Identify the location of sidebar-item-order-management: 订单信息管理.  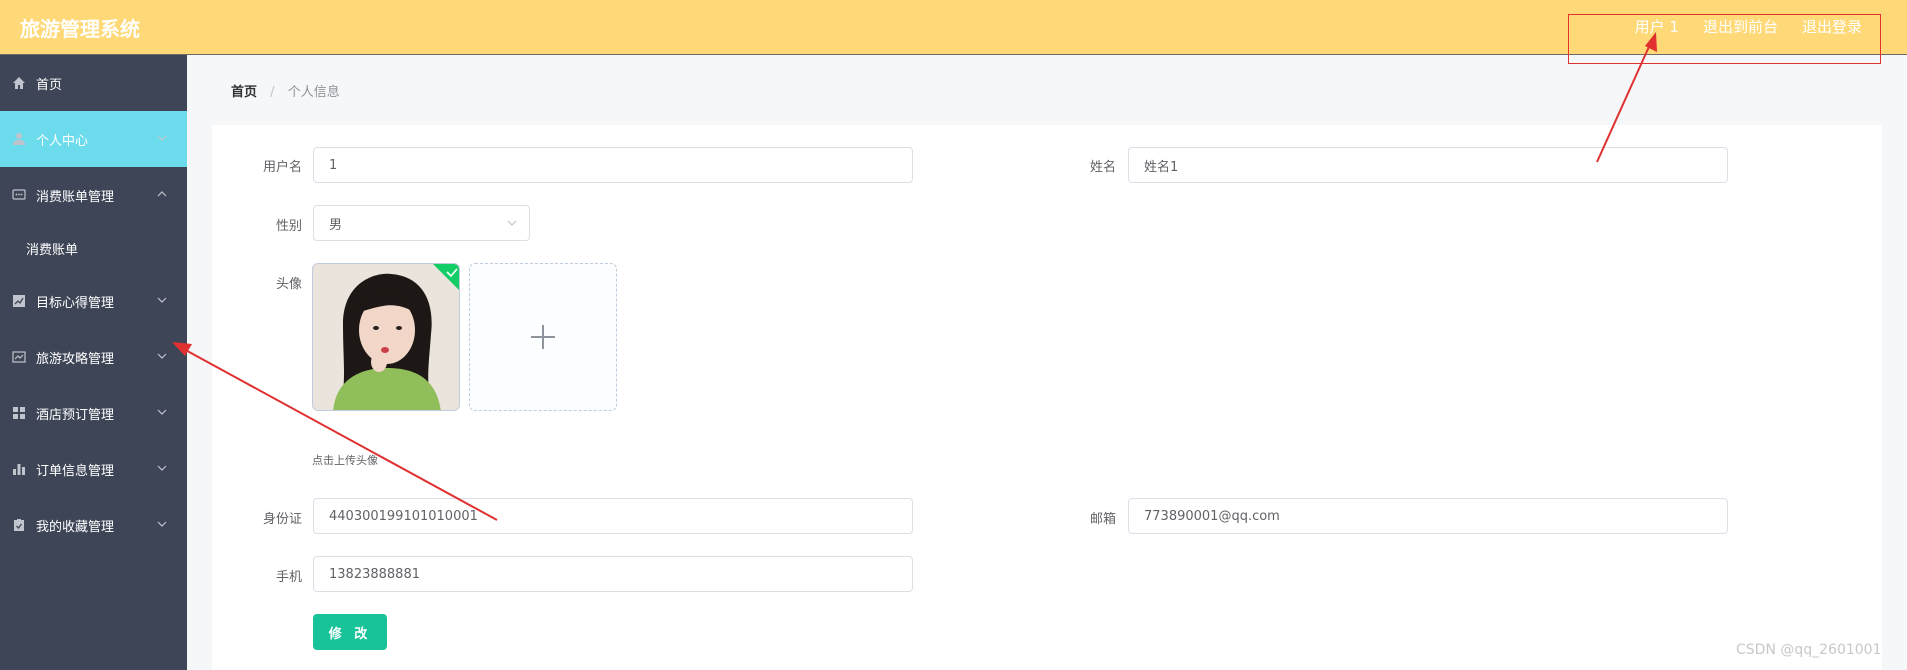
(93, 469).